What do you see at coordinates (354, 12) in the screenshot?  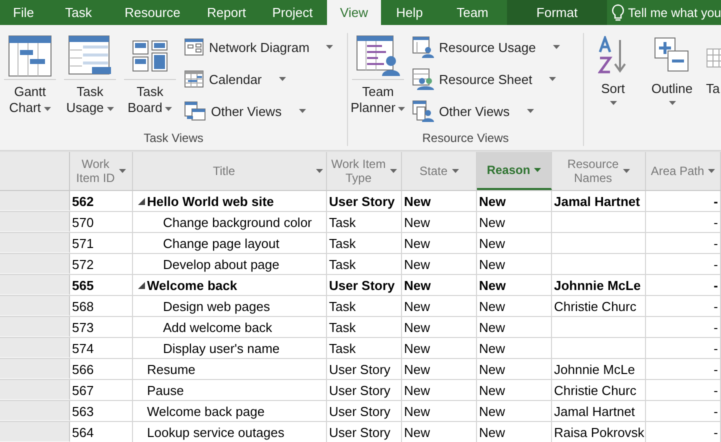 I see `ribbon-tab: View` at bounding box center [354, 12].